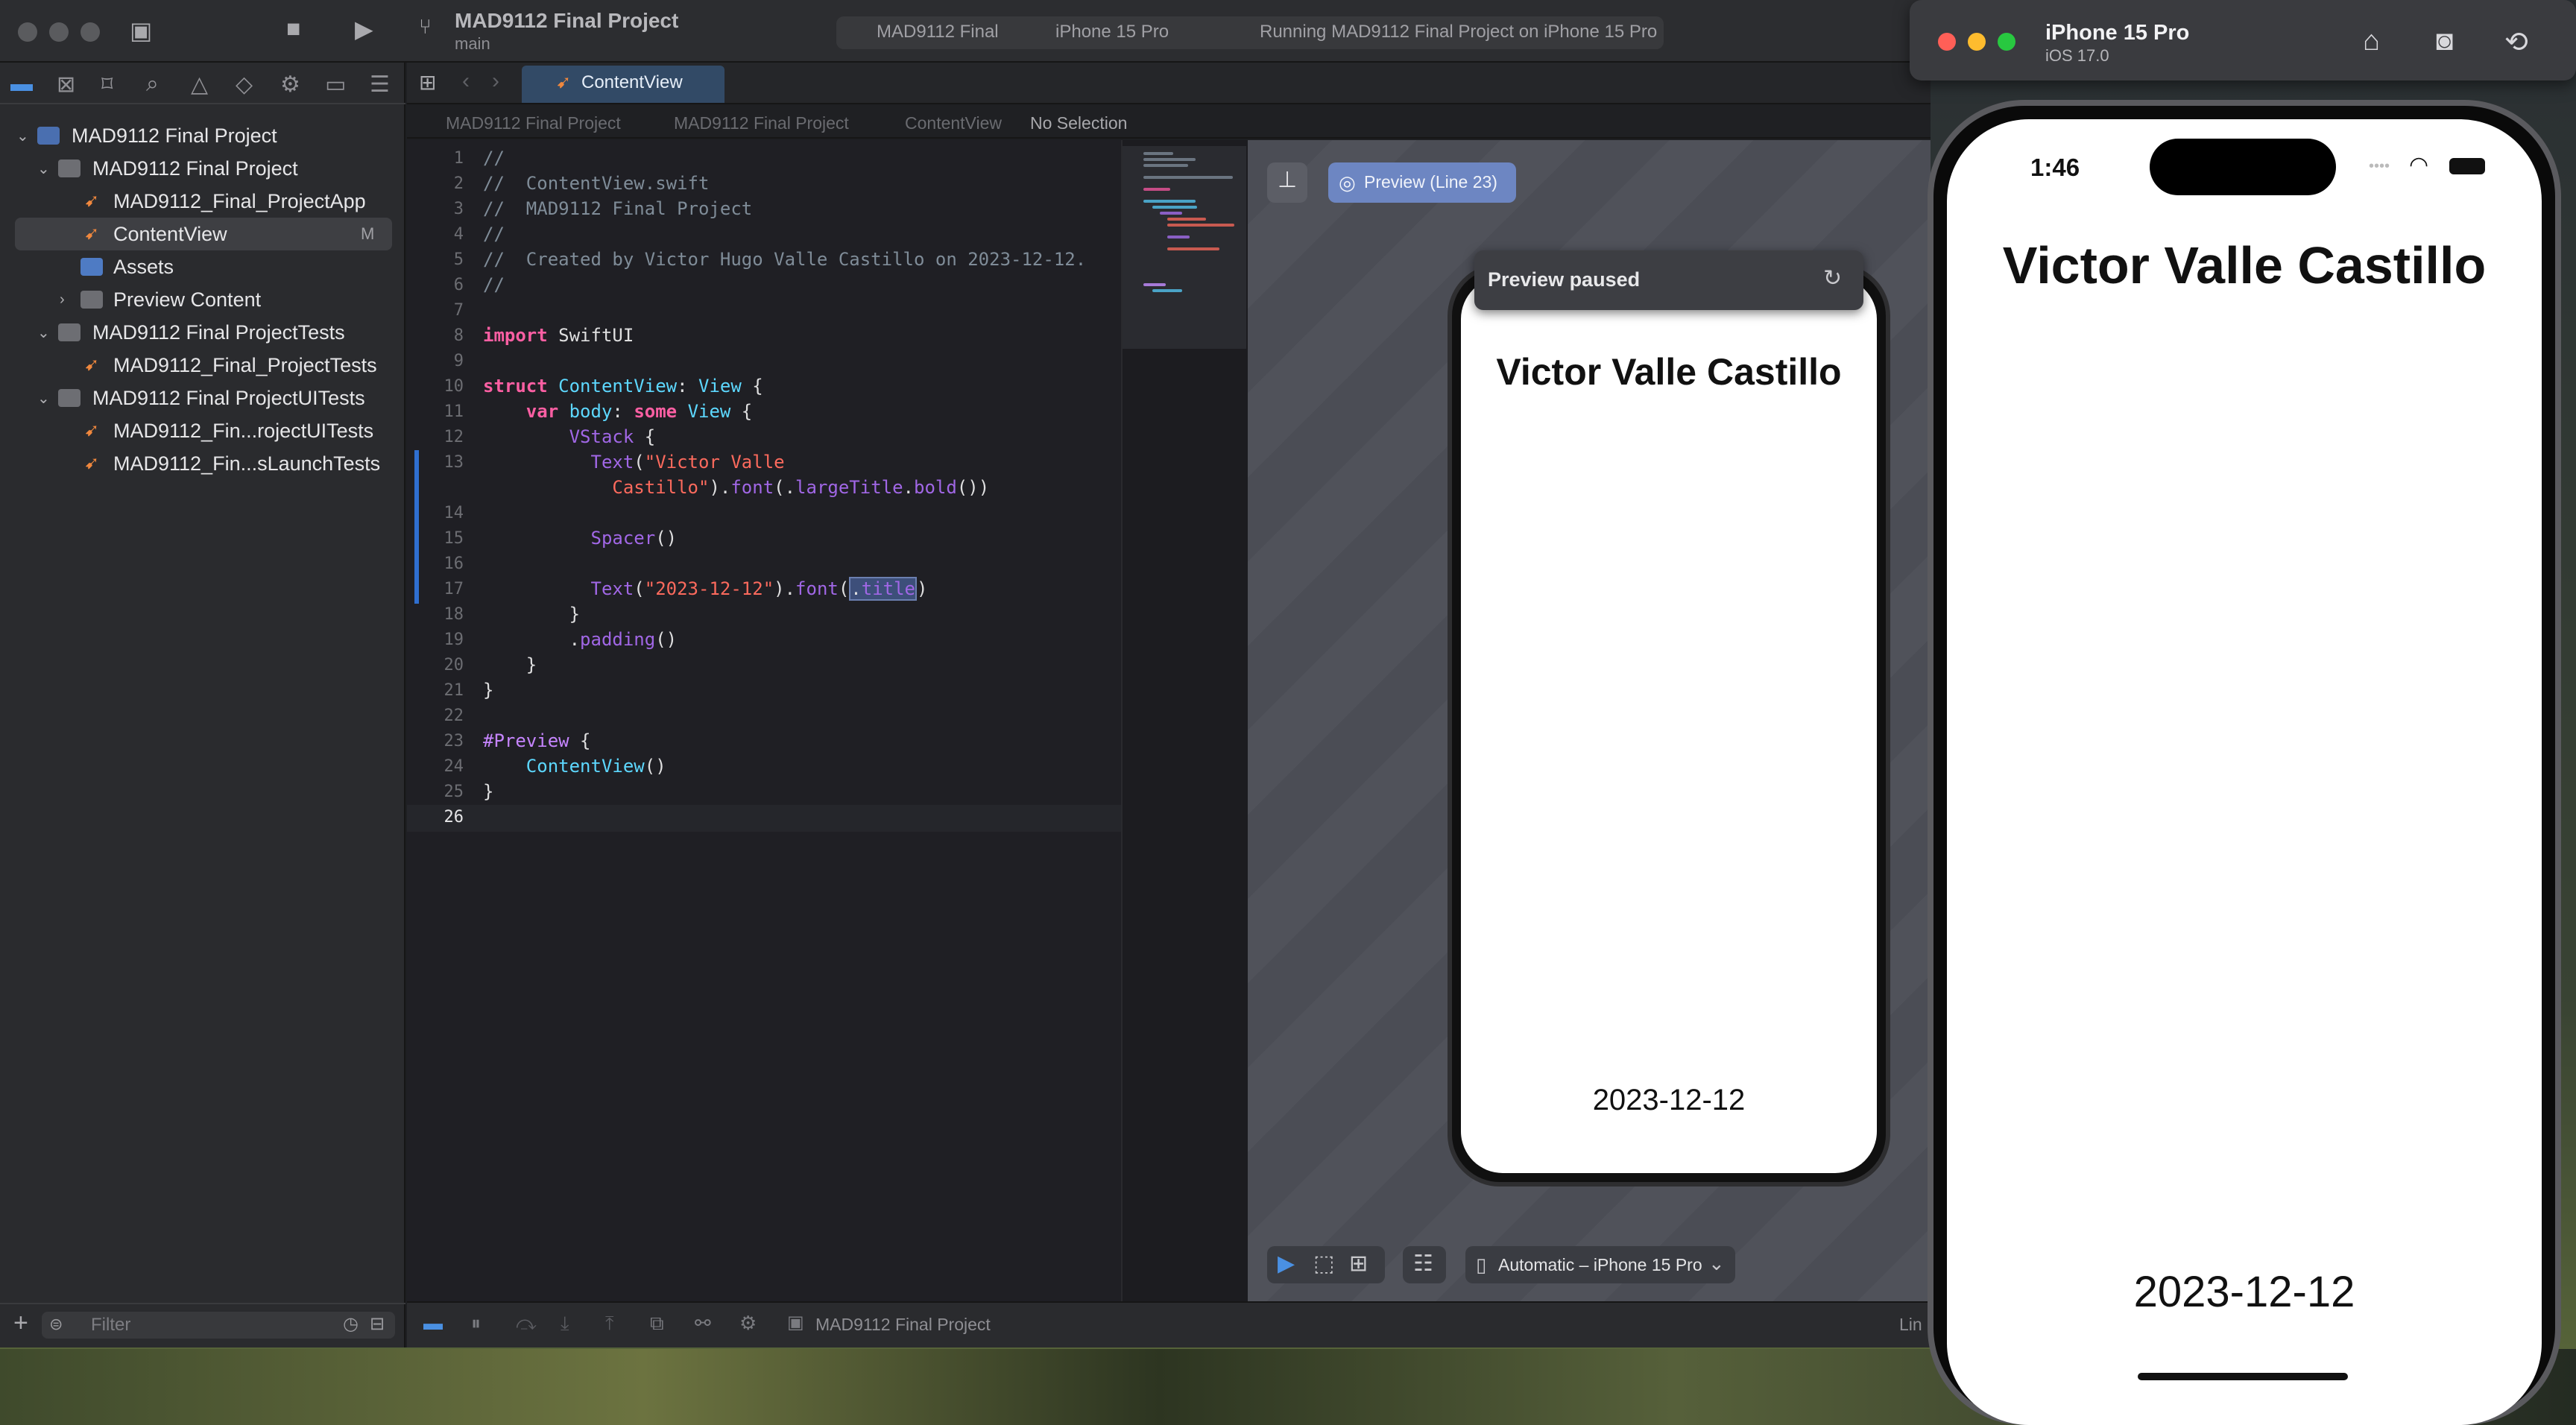  Describe the element at coordinates (454, 564) in the screenshot. I see `line-number: 16` at that location.